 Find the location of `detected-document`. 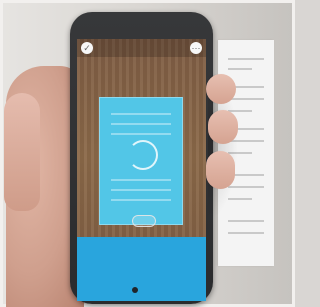

detected-document is located at coordinates (141, 161).